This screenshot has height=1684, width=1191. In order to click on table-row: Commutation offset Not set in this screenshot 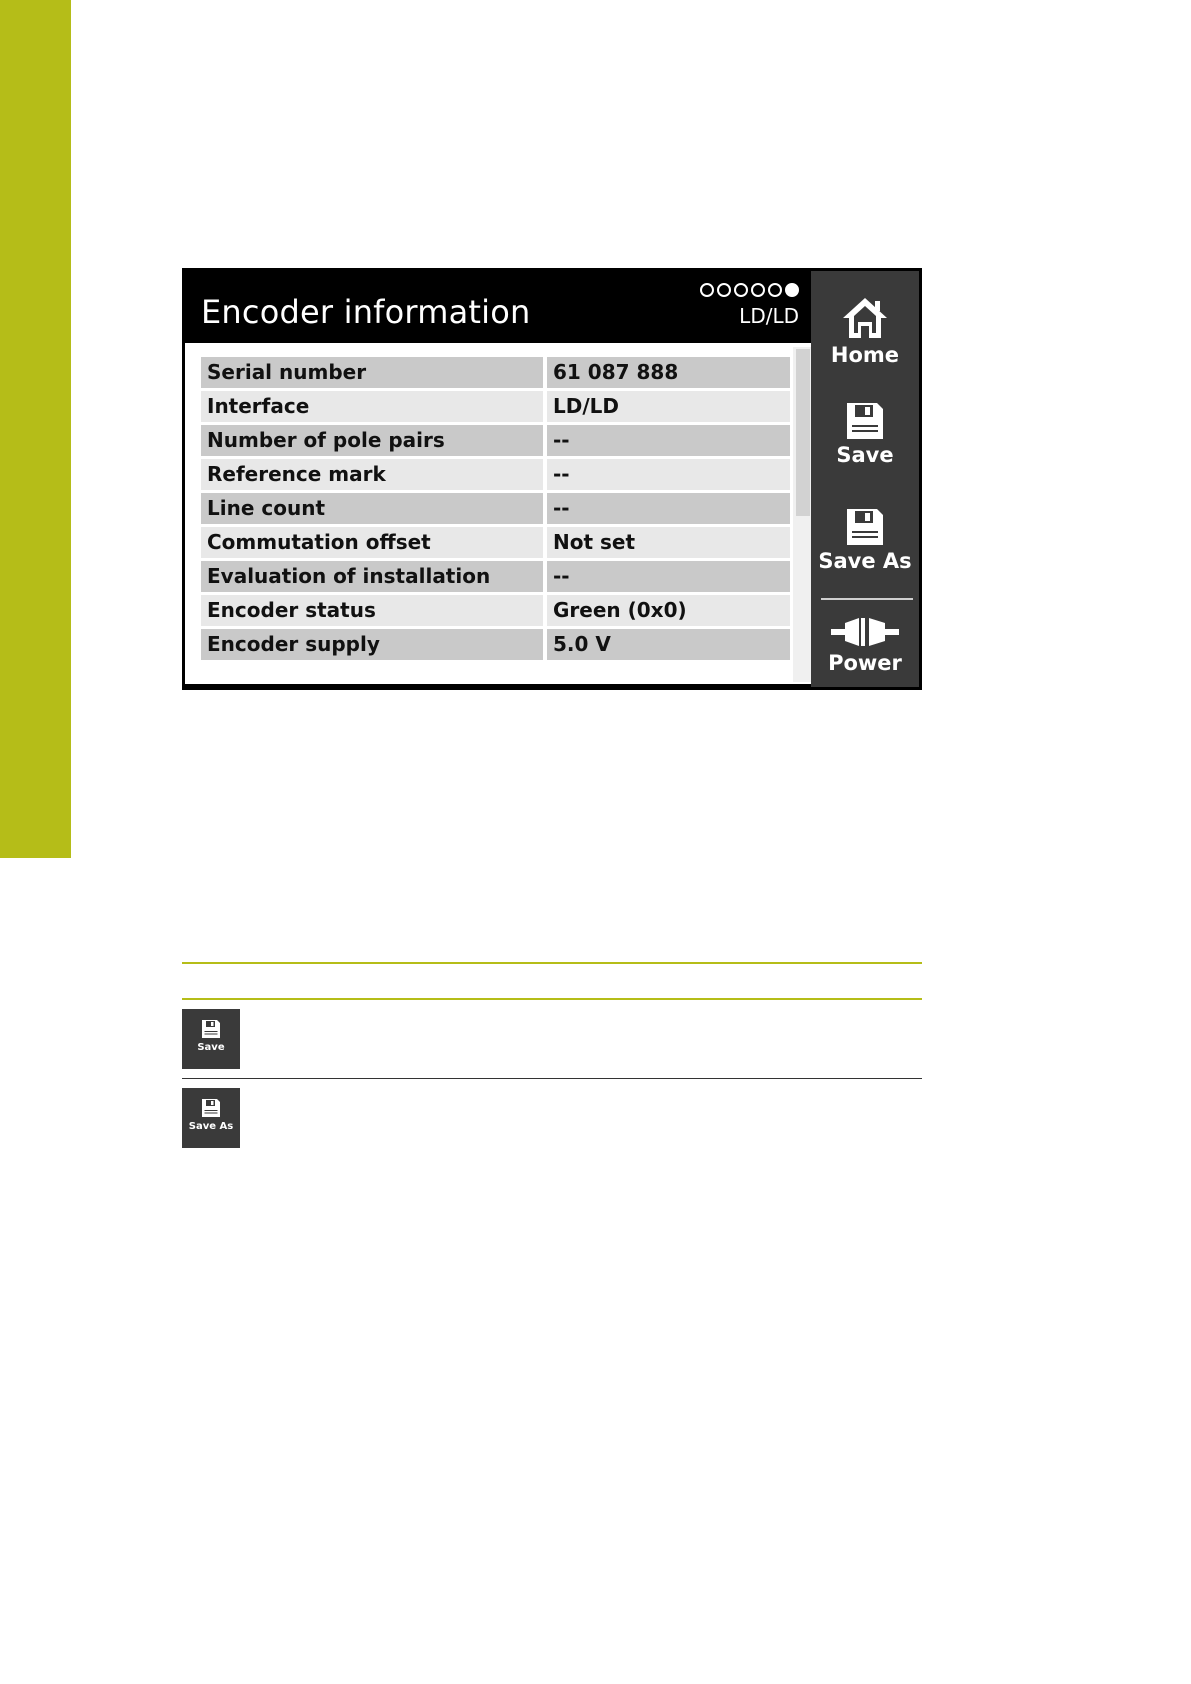, I will do `click(495, 542)`.